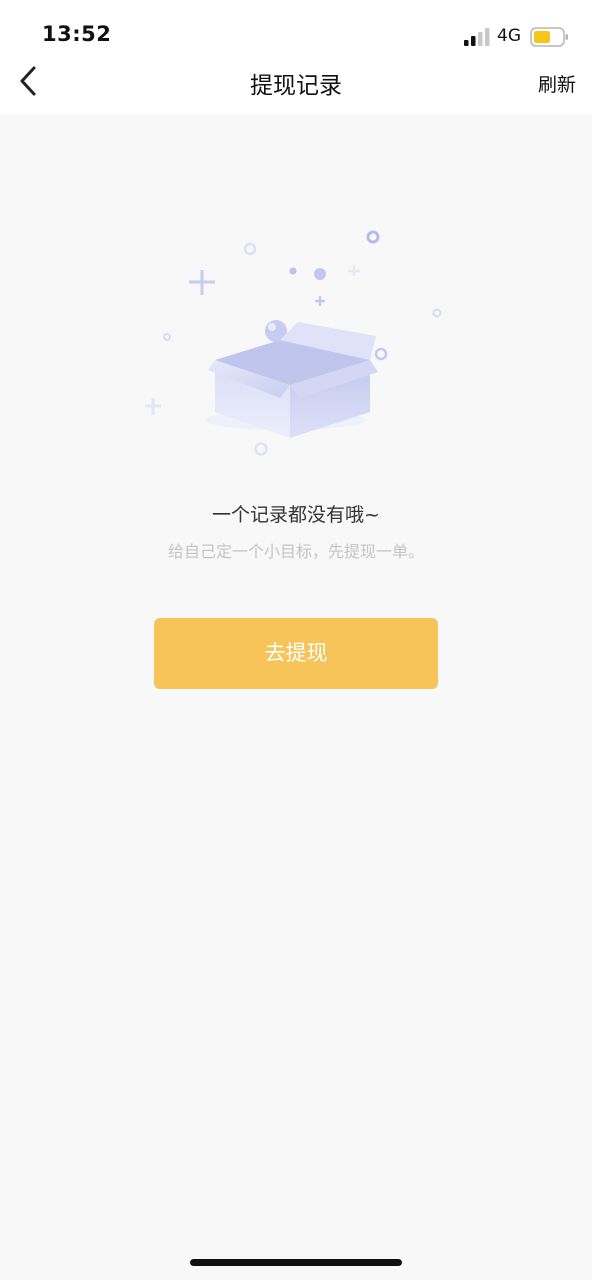  Describe the element at coordinates (557, 83) in the screenshot. I see `refresh-button: 刷新` at that location.